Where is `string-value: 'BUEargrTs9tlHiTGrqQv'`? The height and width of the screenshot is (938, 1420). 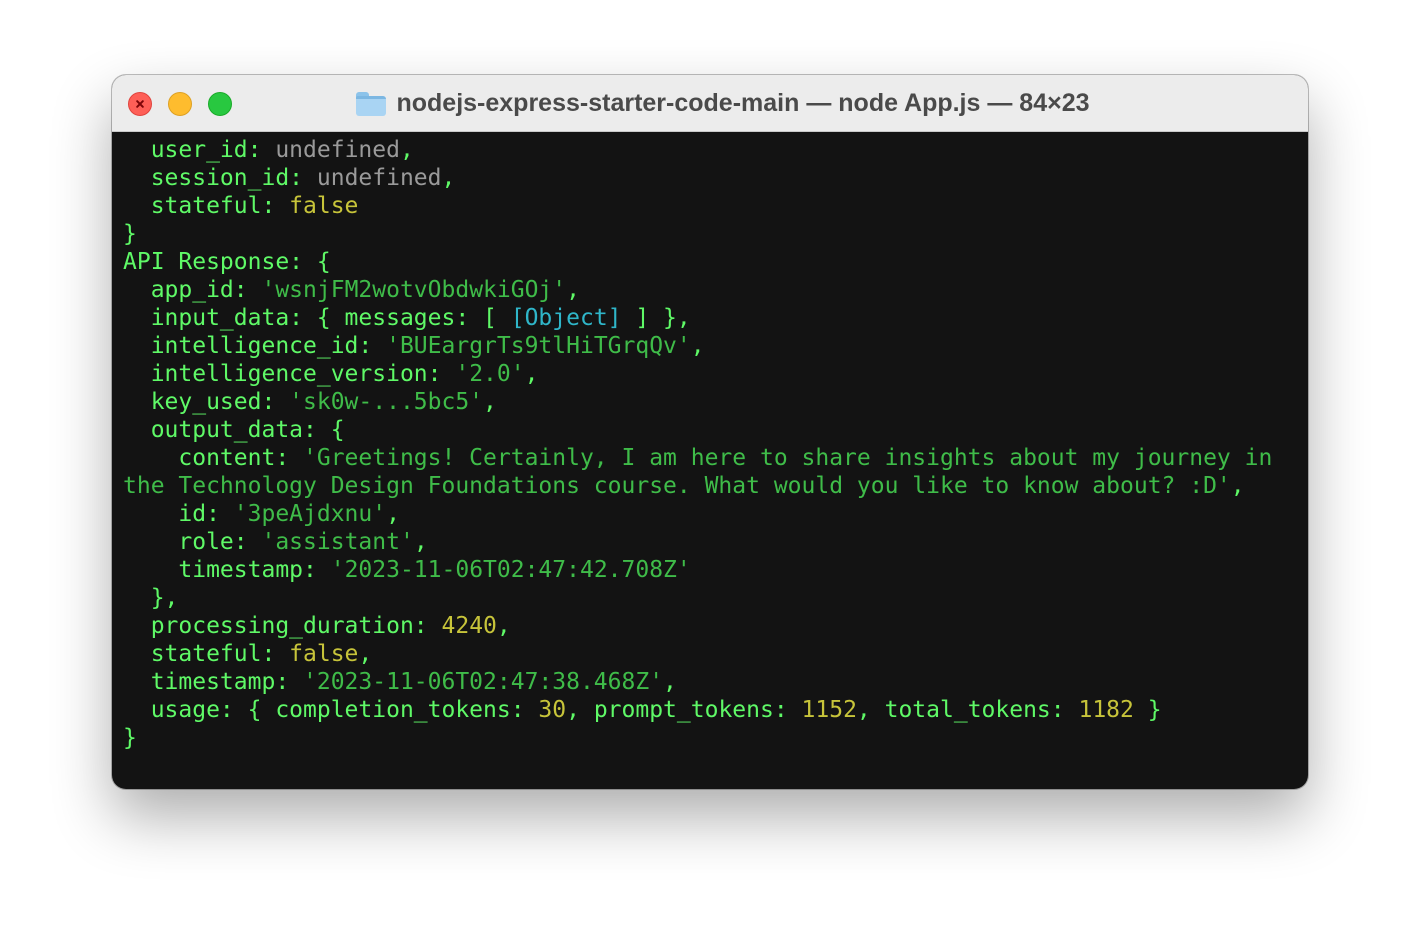 string-value: 'BUEargrTs9tlHiTGrqQv' is located at coordinates (538, 346).